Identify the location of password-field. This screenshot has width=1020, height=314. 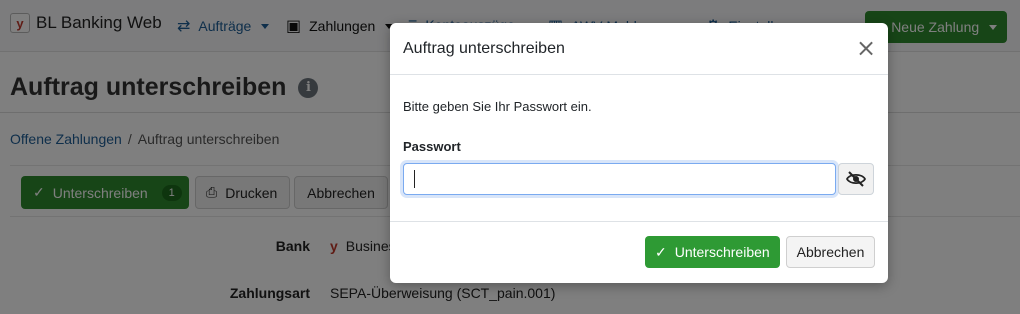
(619, 179).